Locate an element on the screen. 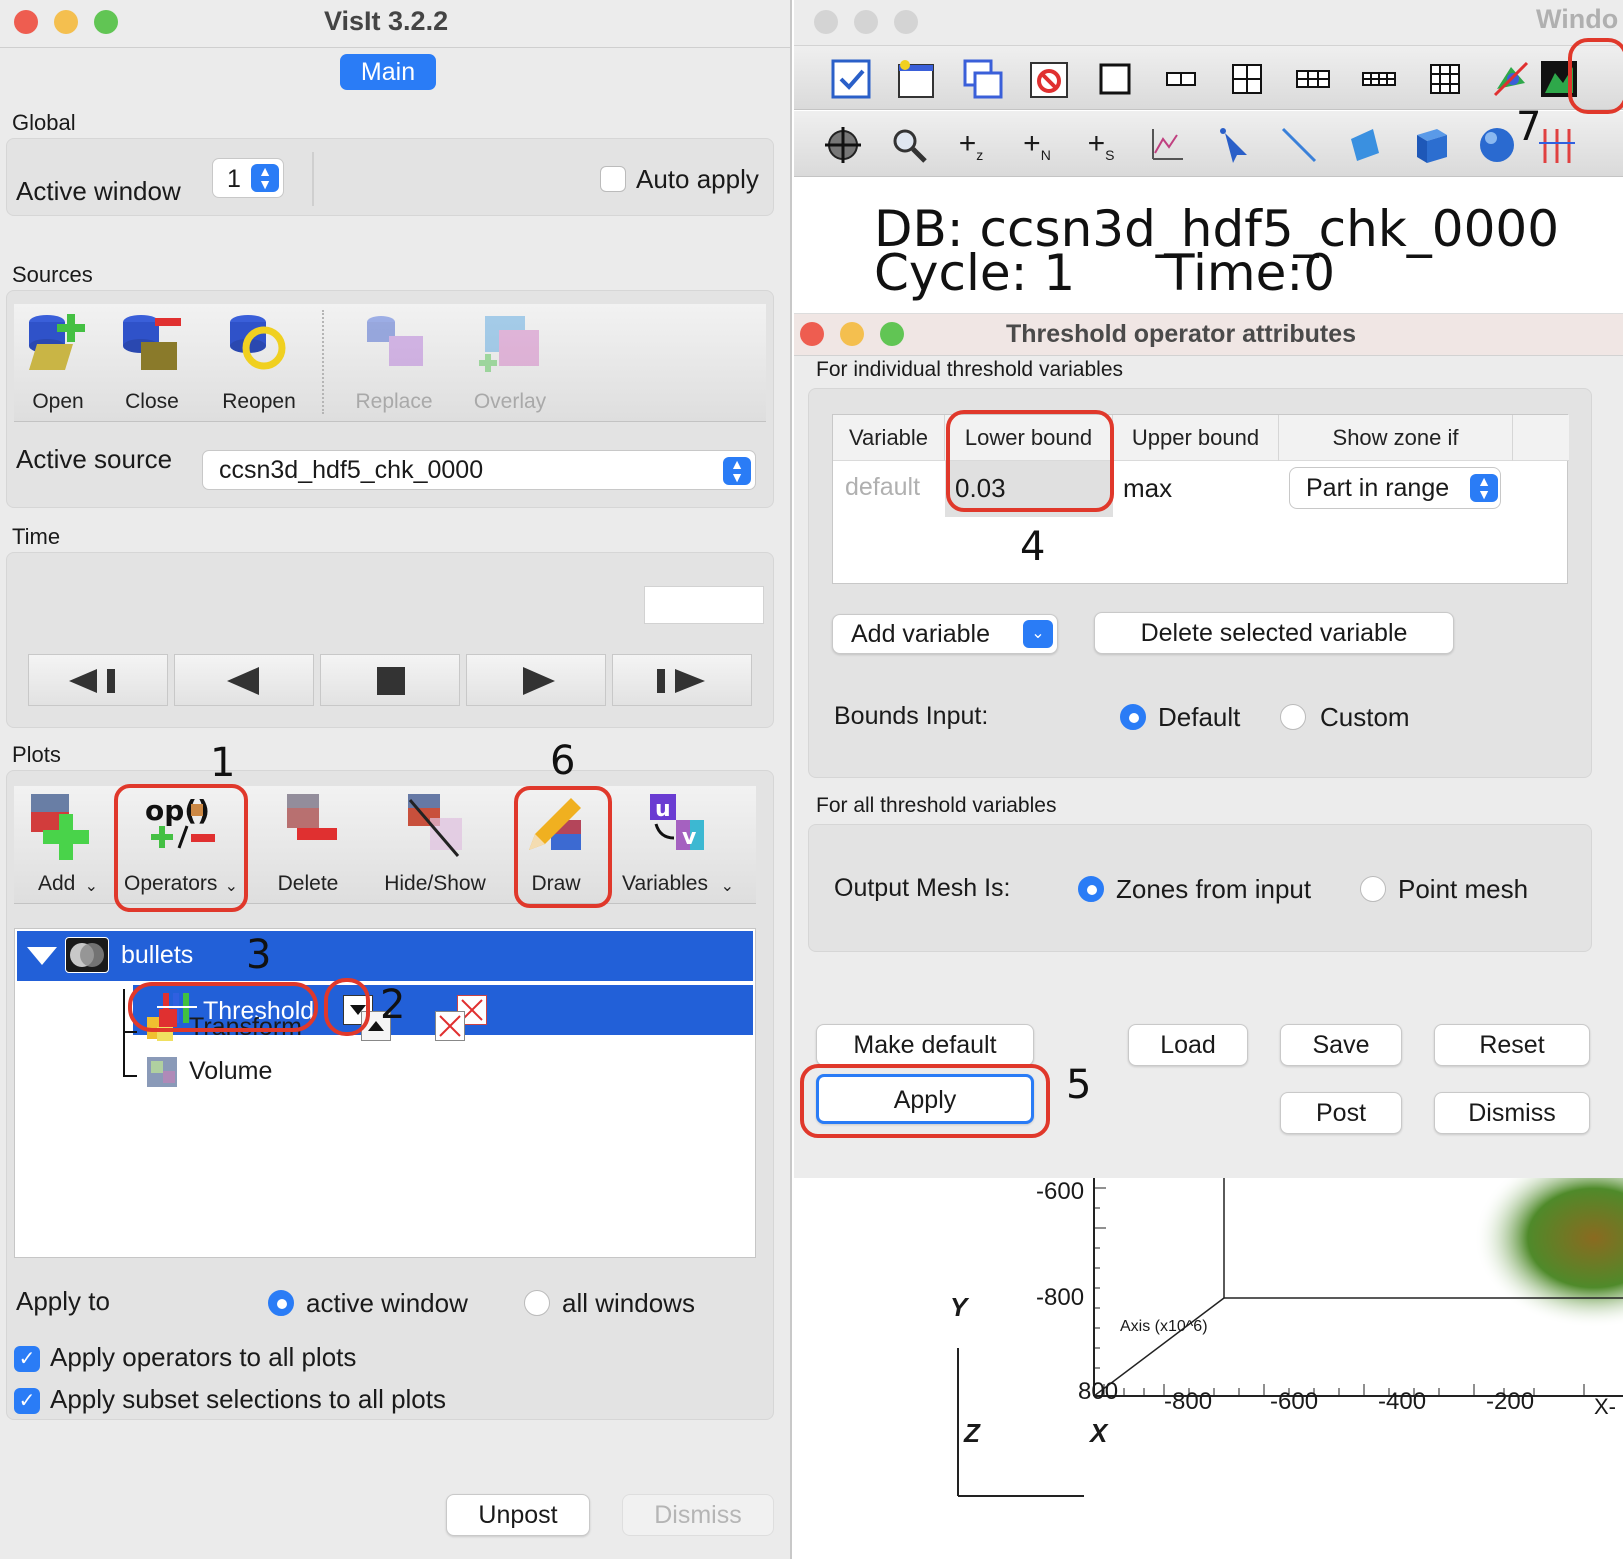 The image size is (1623, 1559). bounds-custom-radio is located at coordinates (1293, 717).